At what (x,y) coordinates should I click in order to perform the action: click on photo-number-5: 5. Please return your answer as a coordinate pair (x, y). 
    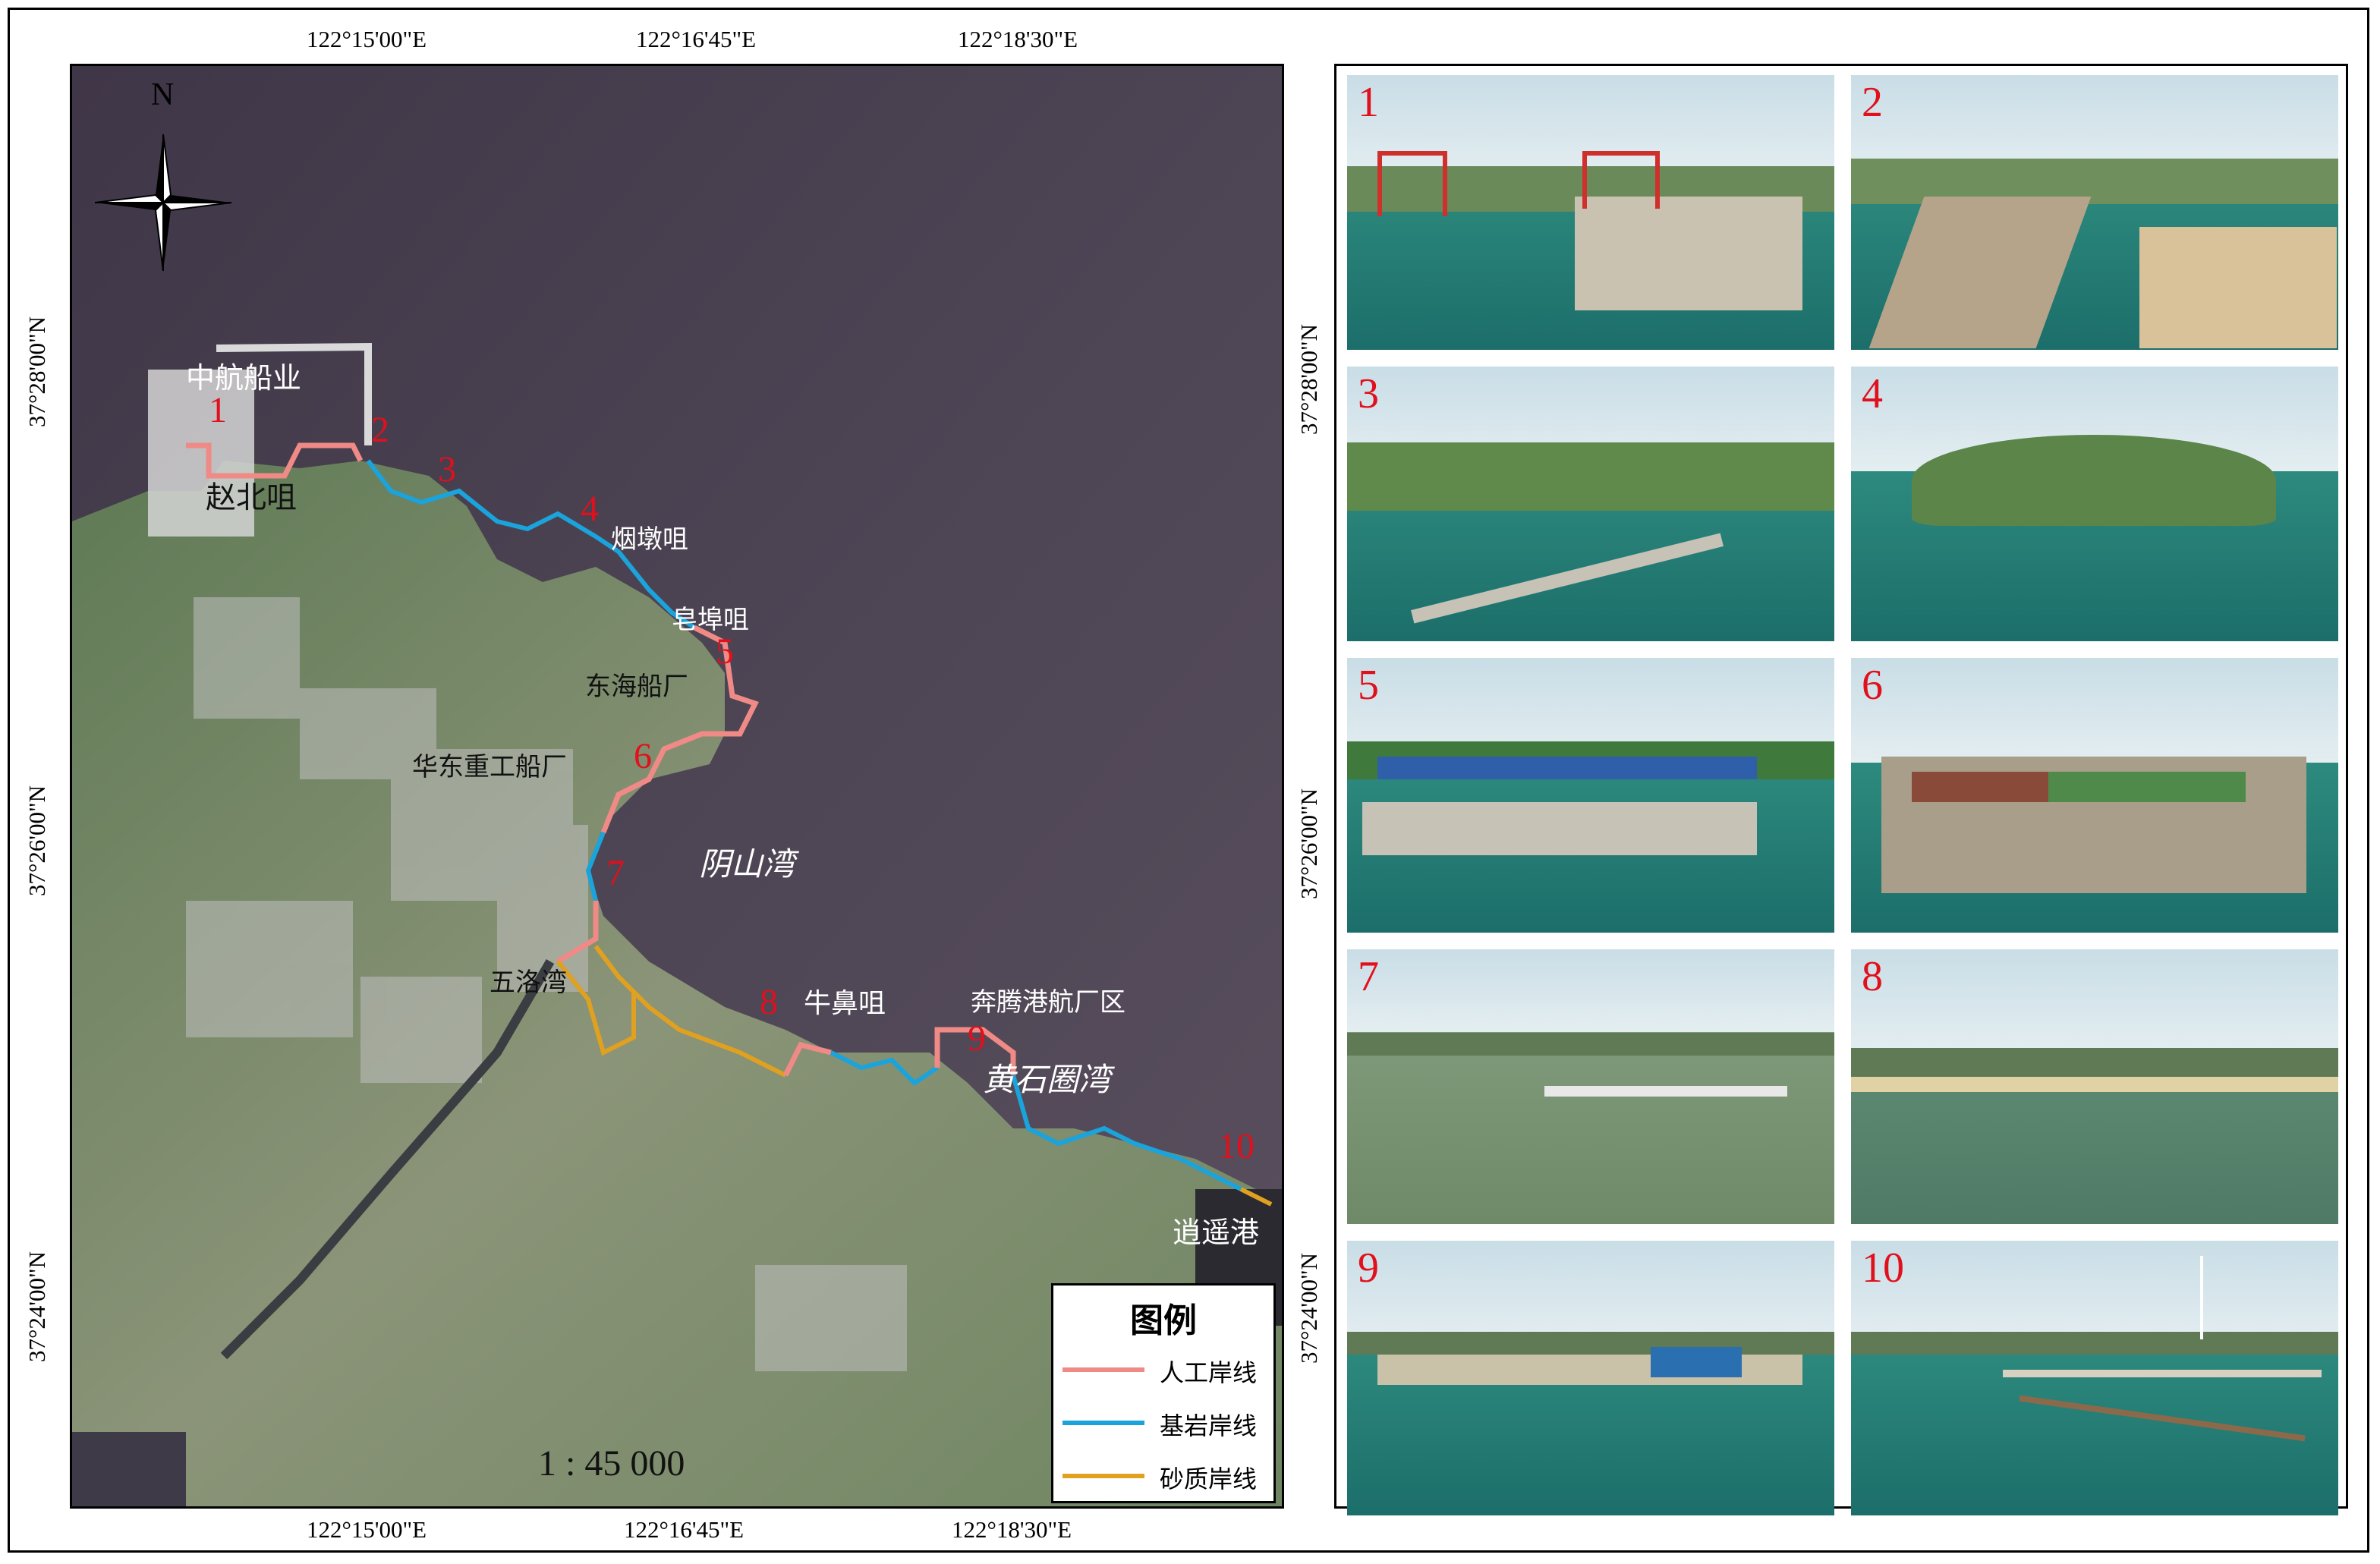
    Looking at the image, I should click on (1368, 686).